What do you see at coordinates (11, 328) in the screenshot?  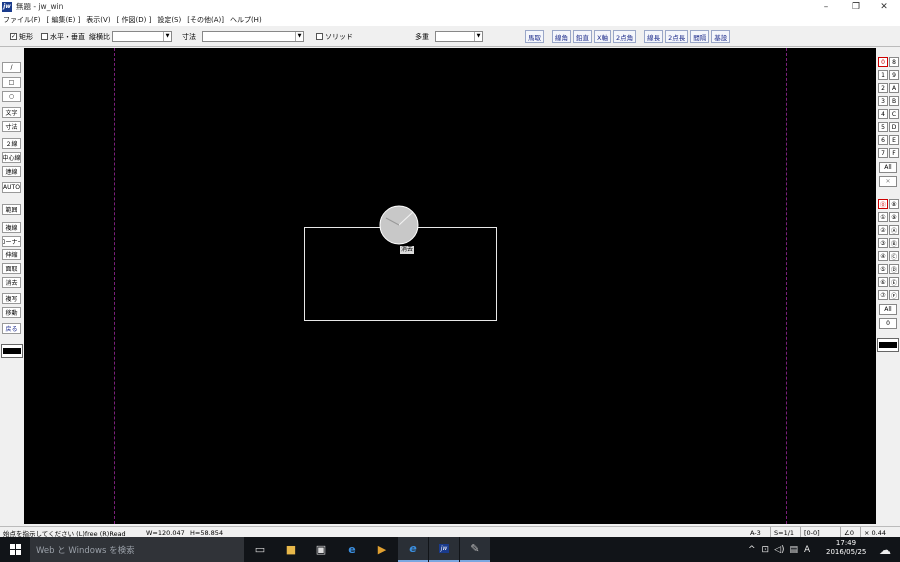 I see `tool-undo: 戻る` at bounding box center [11, 328].